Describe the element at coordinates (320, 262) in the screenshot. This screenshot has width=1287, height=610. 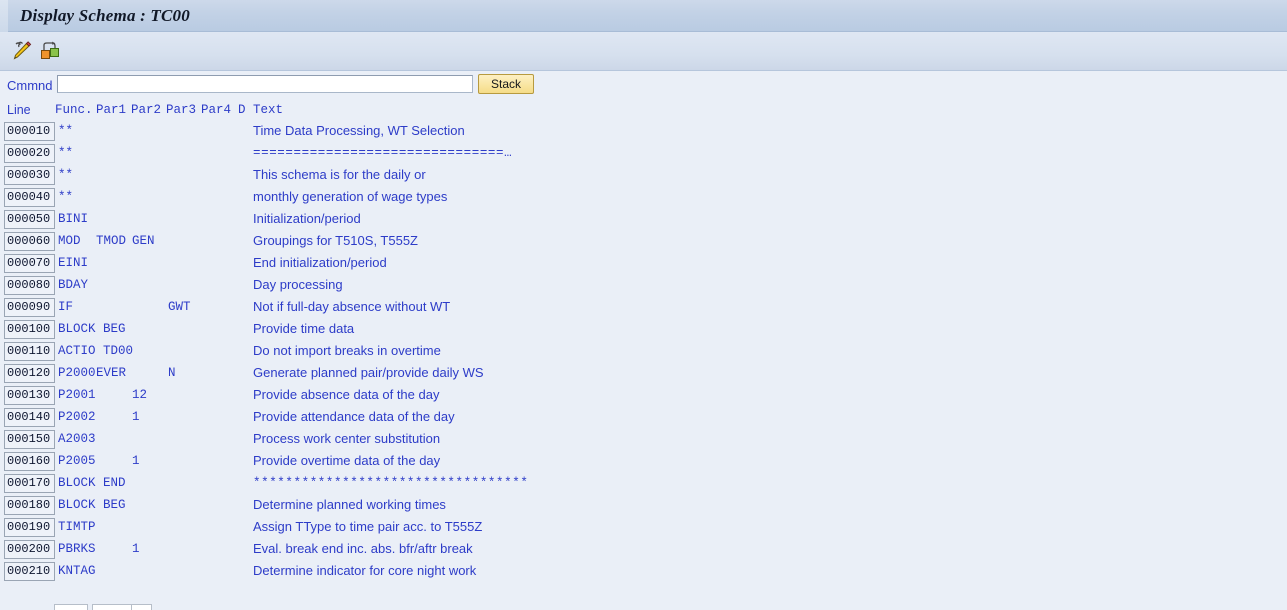
I see `cell-text: End initialization/period` at that location.